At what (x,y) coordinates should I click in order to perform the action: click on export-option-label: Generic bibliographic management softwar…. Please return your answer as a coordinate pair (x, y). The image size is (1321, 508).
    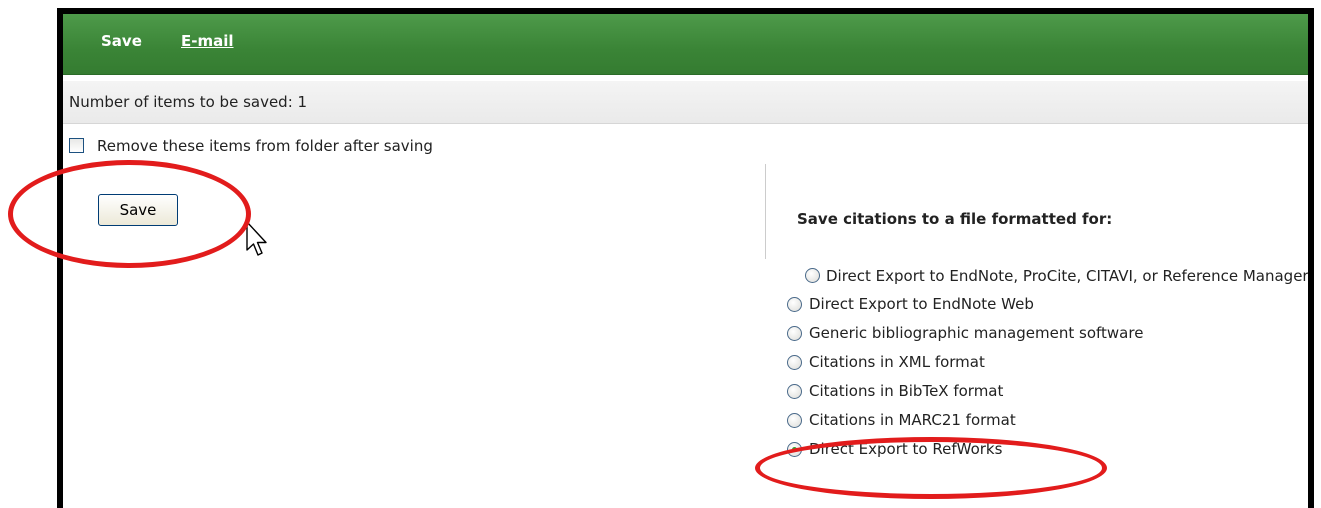
    Looking at the image, I should click on (976, 333).